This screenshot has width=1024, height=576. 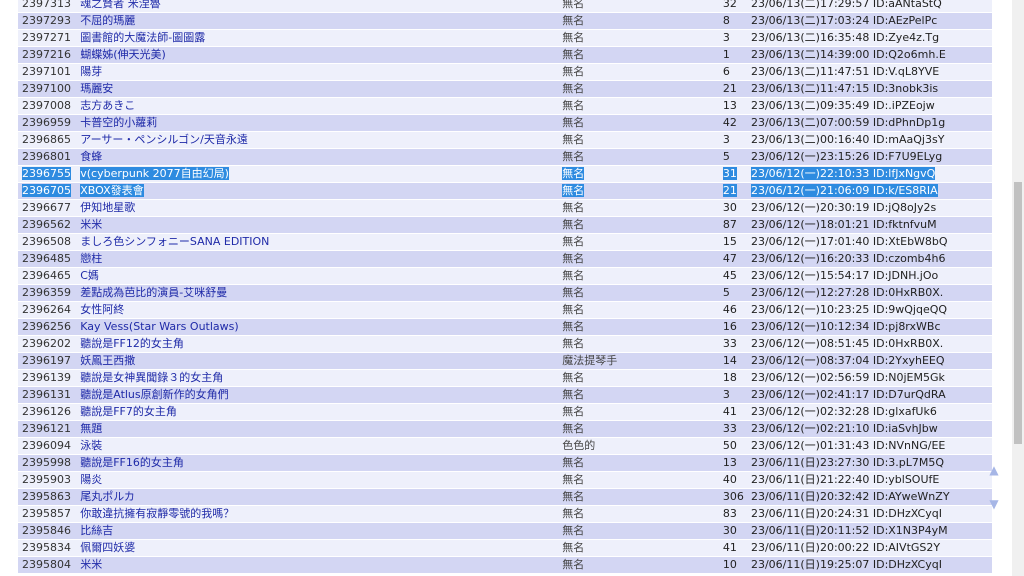 What do you see at coordinates (47, 531) in the screenshot?
I see `thread-number-cell: 2395846` at bounding box center [47, 531].